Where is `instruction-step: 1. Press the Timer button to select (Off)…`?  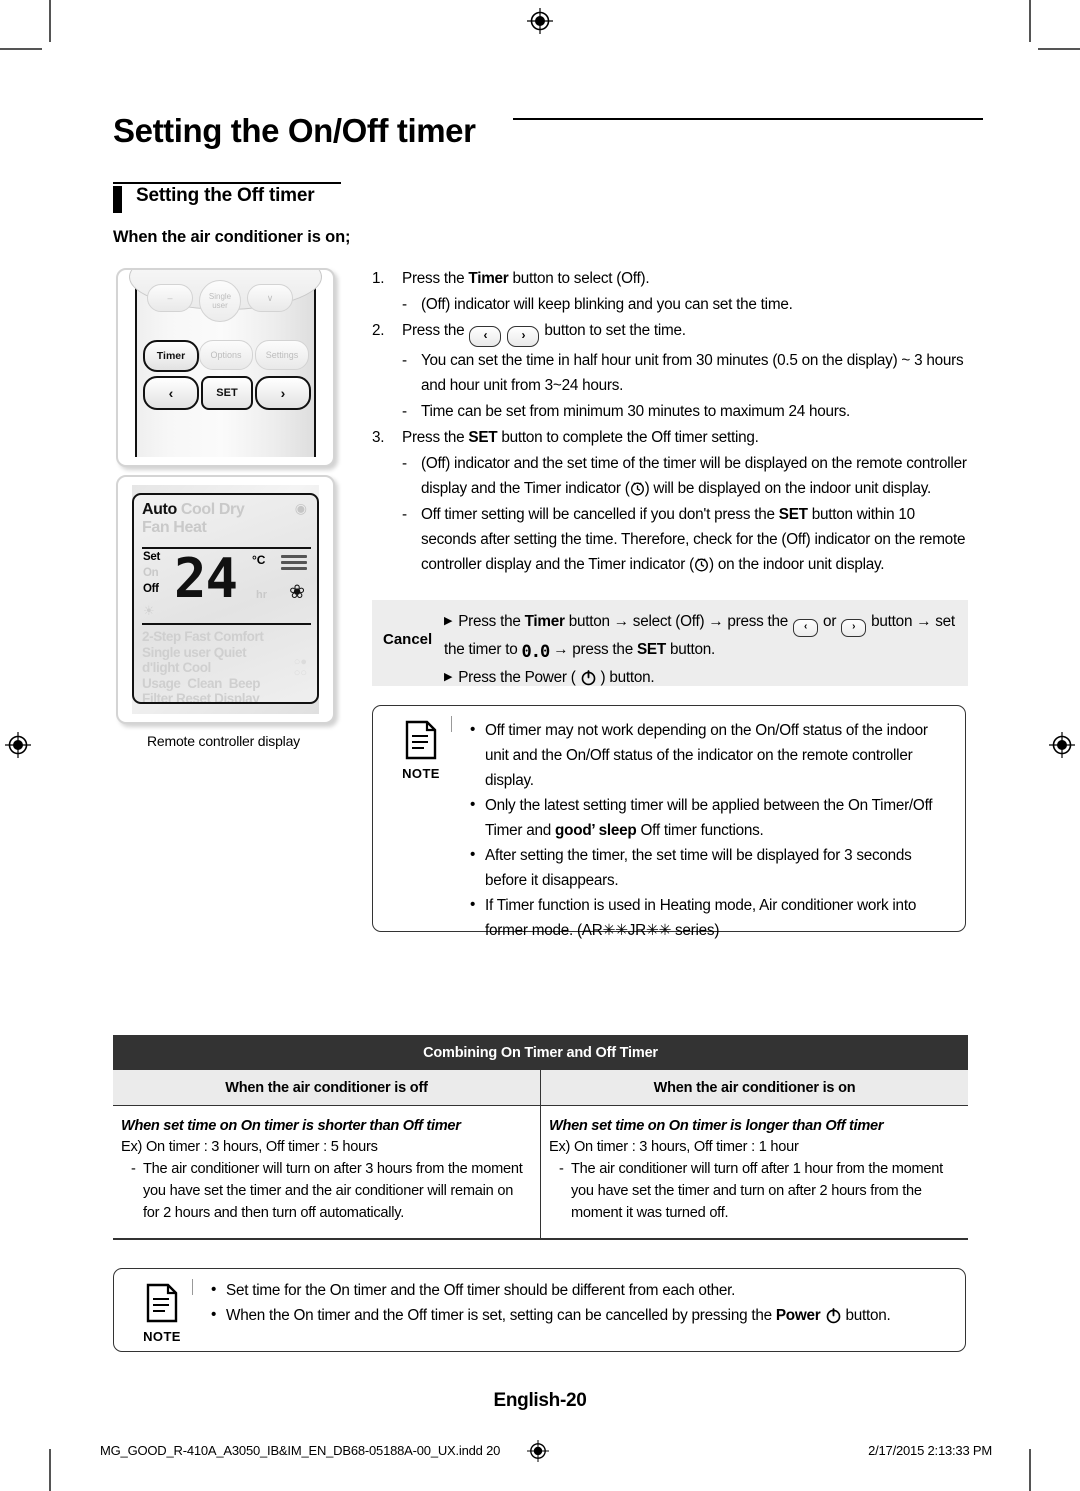 instruction-step: 1. Press the Timer button to select (Off)… is located at coordinates (670, 278).